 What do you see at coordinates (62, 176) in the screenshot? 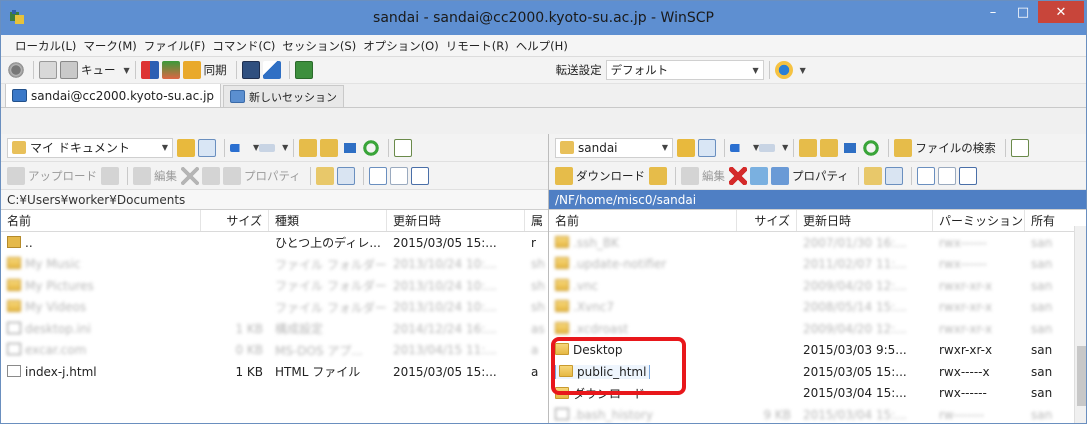
I see `upload-button: アップロード` at bounding box center [62, 176].